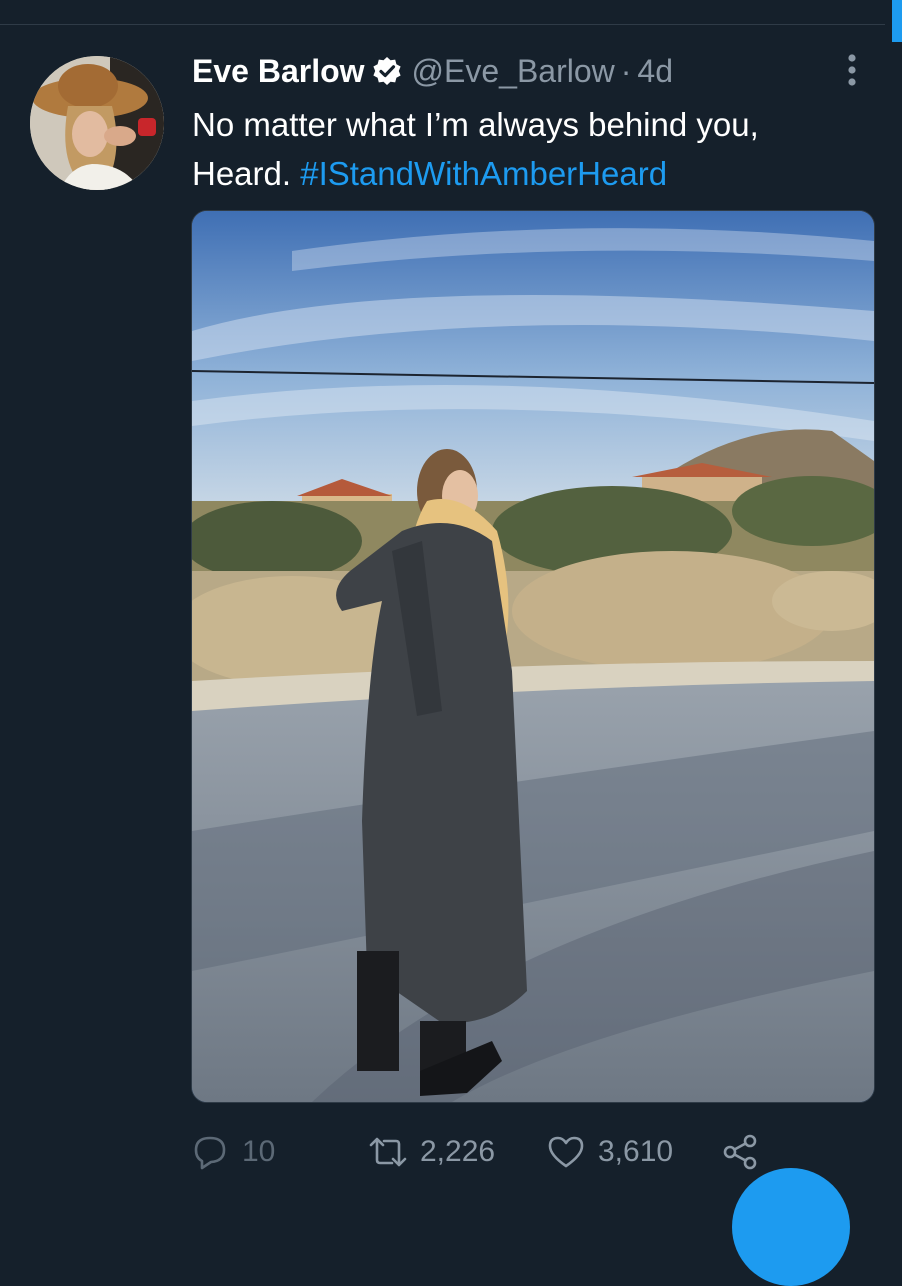  I want to click on tweet-text-line-2: Heard. #IStandWithAmberHeard, so click(537, 173).